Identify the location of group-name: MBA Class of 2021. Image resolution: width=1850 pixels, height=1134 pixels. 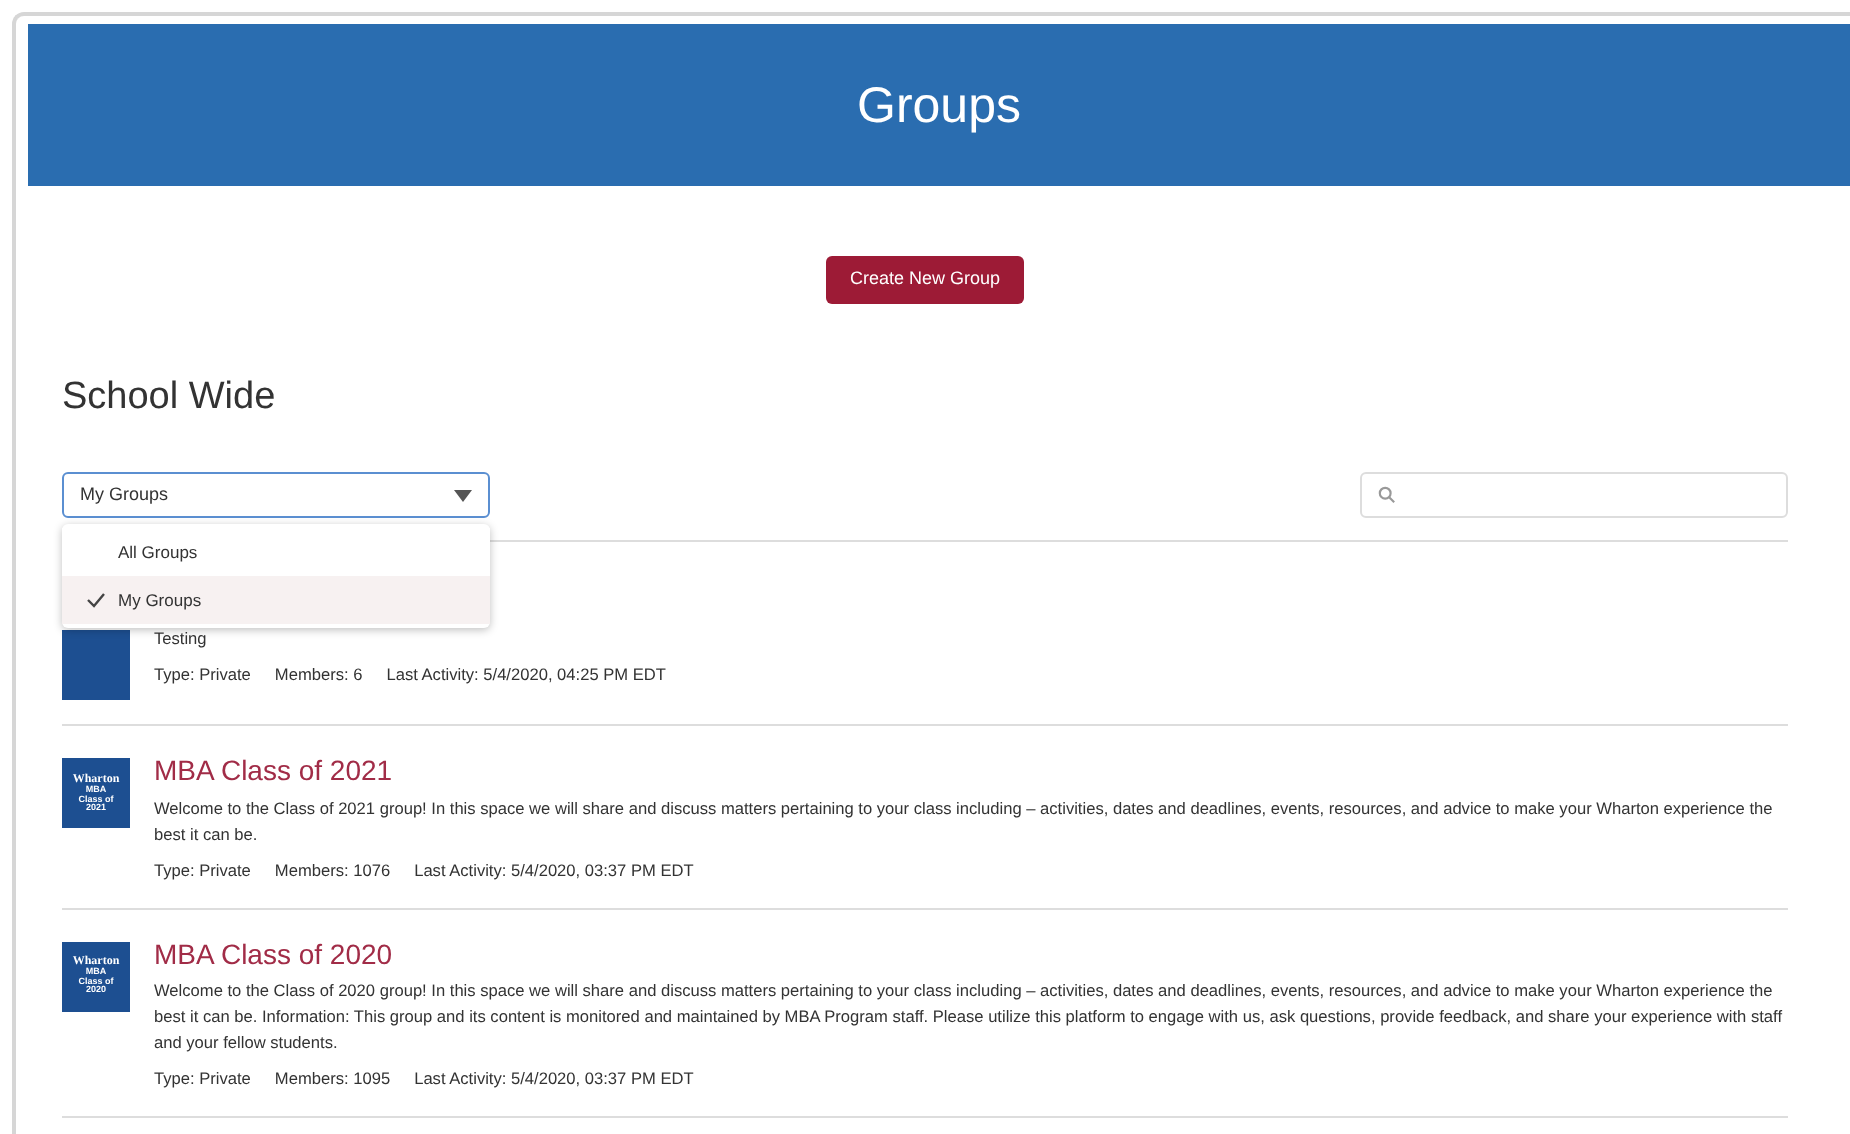
(971, 771).